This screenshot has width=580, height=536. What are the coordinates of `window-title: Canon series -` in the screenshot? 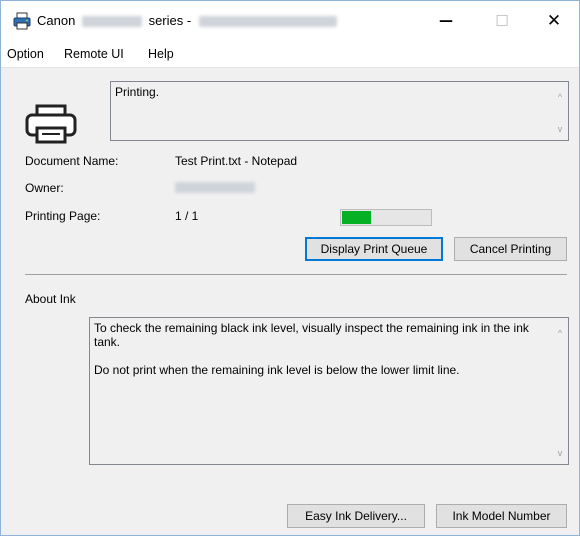 It's located at (187, 20).